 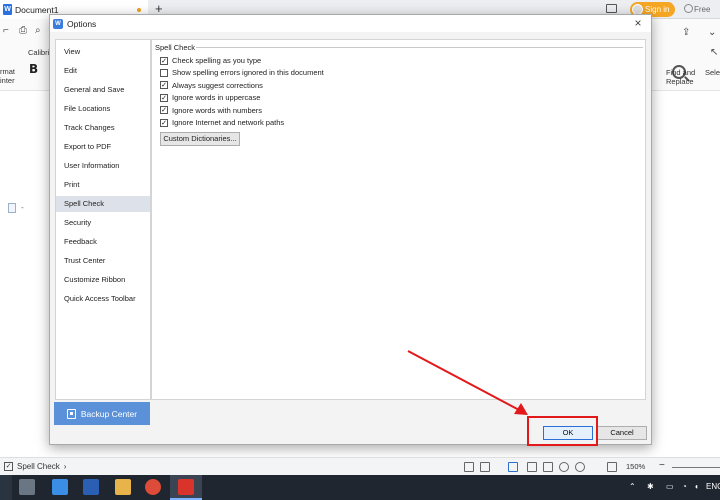 I want to click on nav-item-customize-ribbon: Customize Ribbon, so click(x=103, y=280).